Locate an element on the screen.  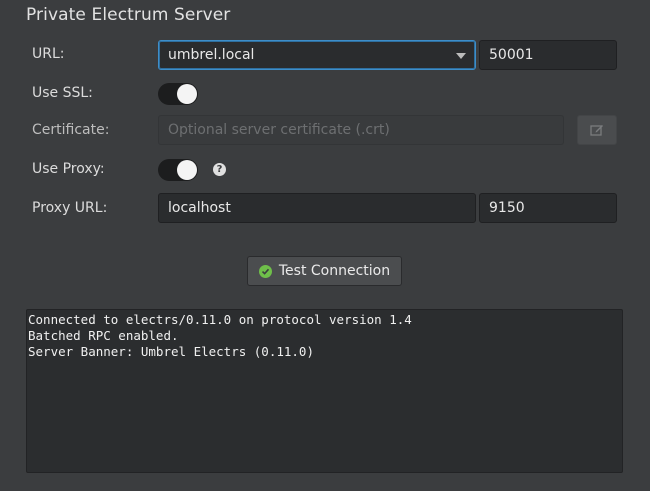
use-ssl-label: Use SSL: is located at coordinates (62, 93).